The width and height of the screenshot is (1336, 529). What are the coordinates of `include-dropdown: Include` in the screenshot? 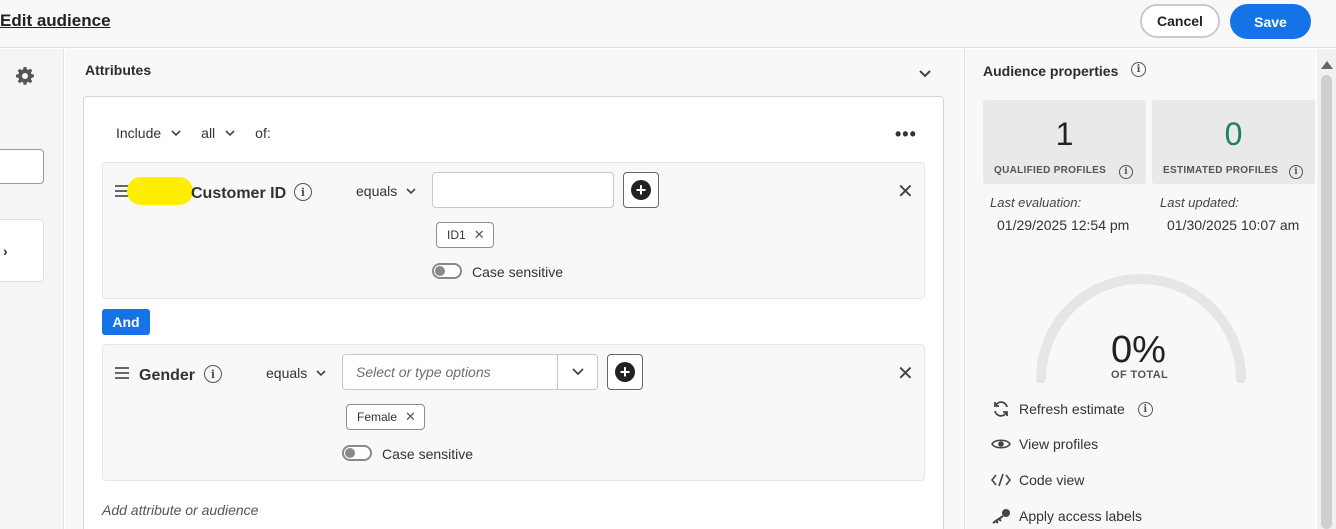 It's located at (138, 133).